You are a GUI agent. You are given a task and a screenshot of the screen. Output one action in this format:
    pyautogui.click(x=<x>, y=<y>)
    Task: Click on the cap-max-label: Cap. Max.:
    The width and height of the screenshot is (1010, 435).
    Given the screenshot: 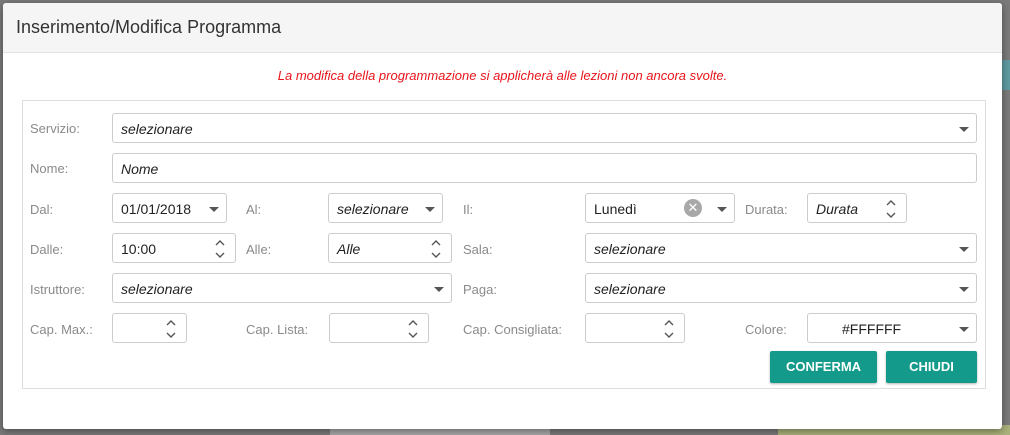 What is the action you would take?
    pyautogui.click(x=61, y=329)
    